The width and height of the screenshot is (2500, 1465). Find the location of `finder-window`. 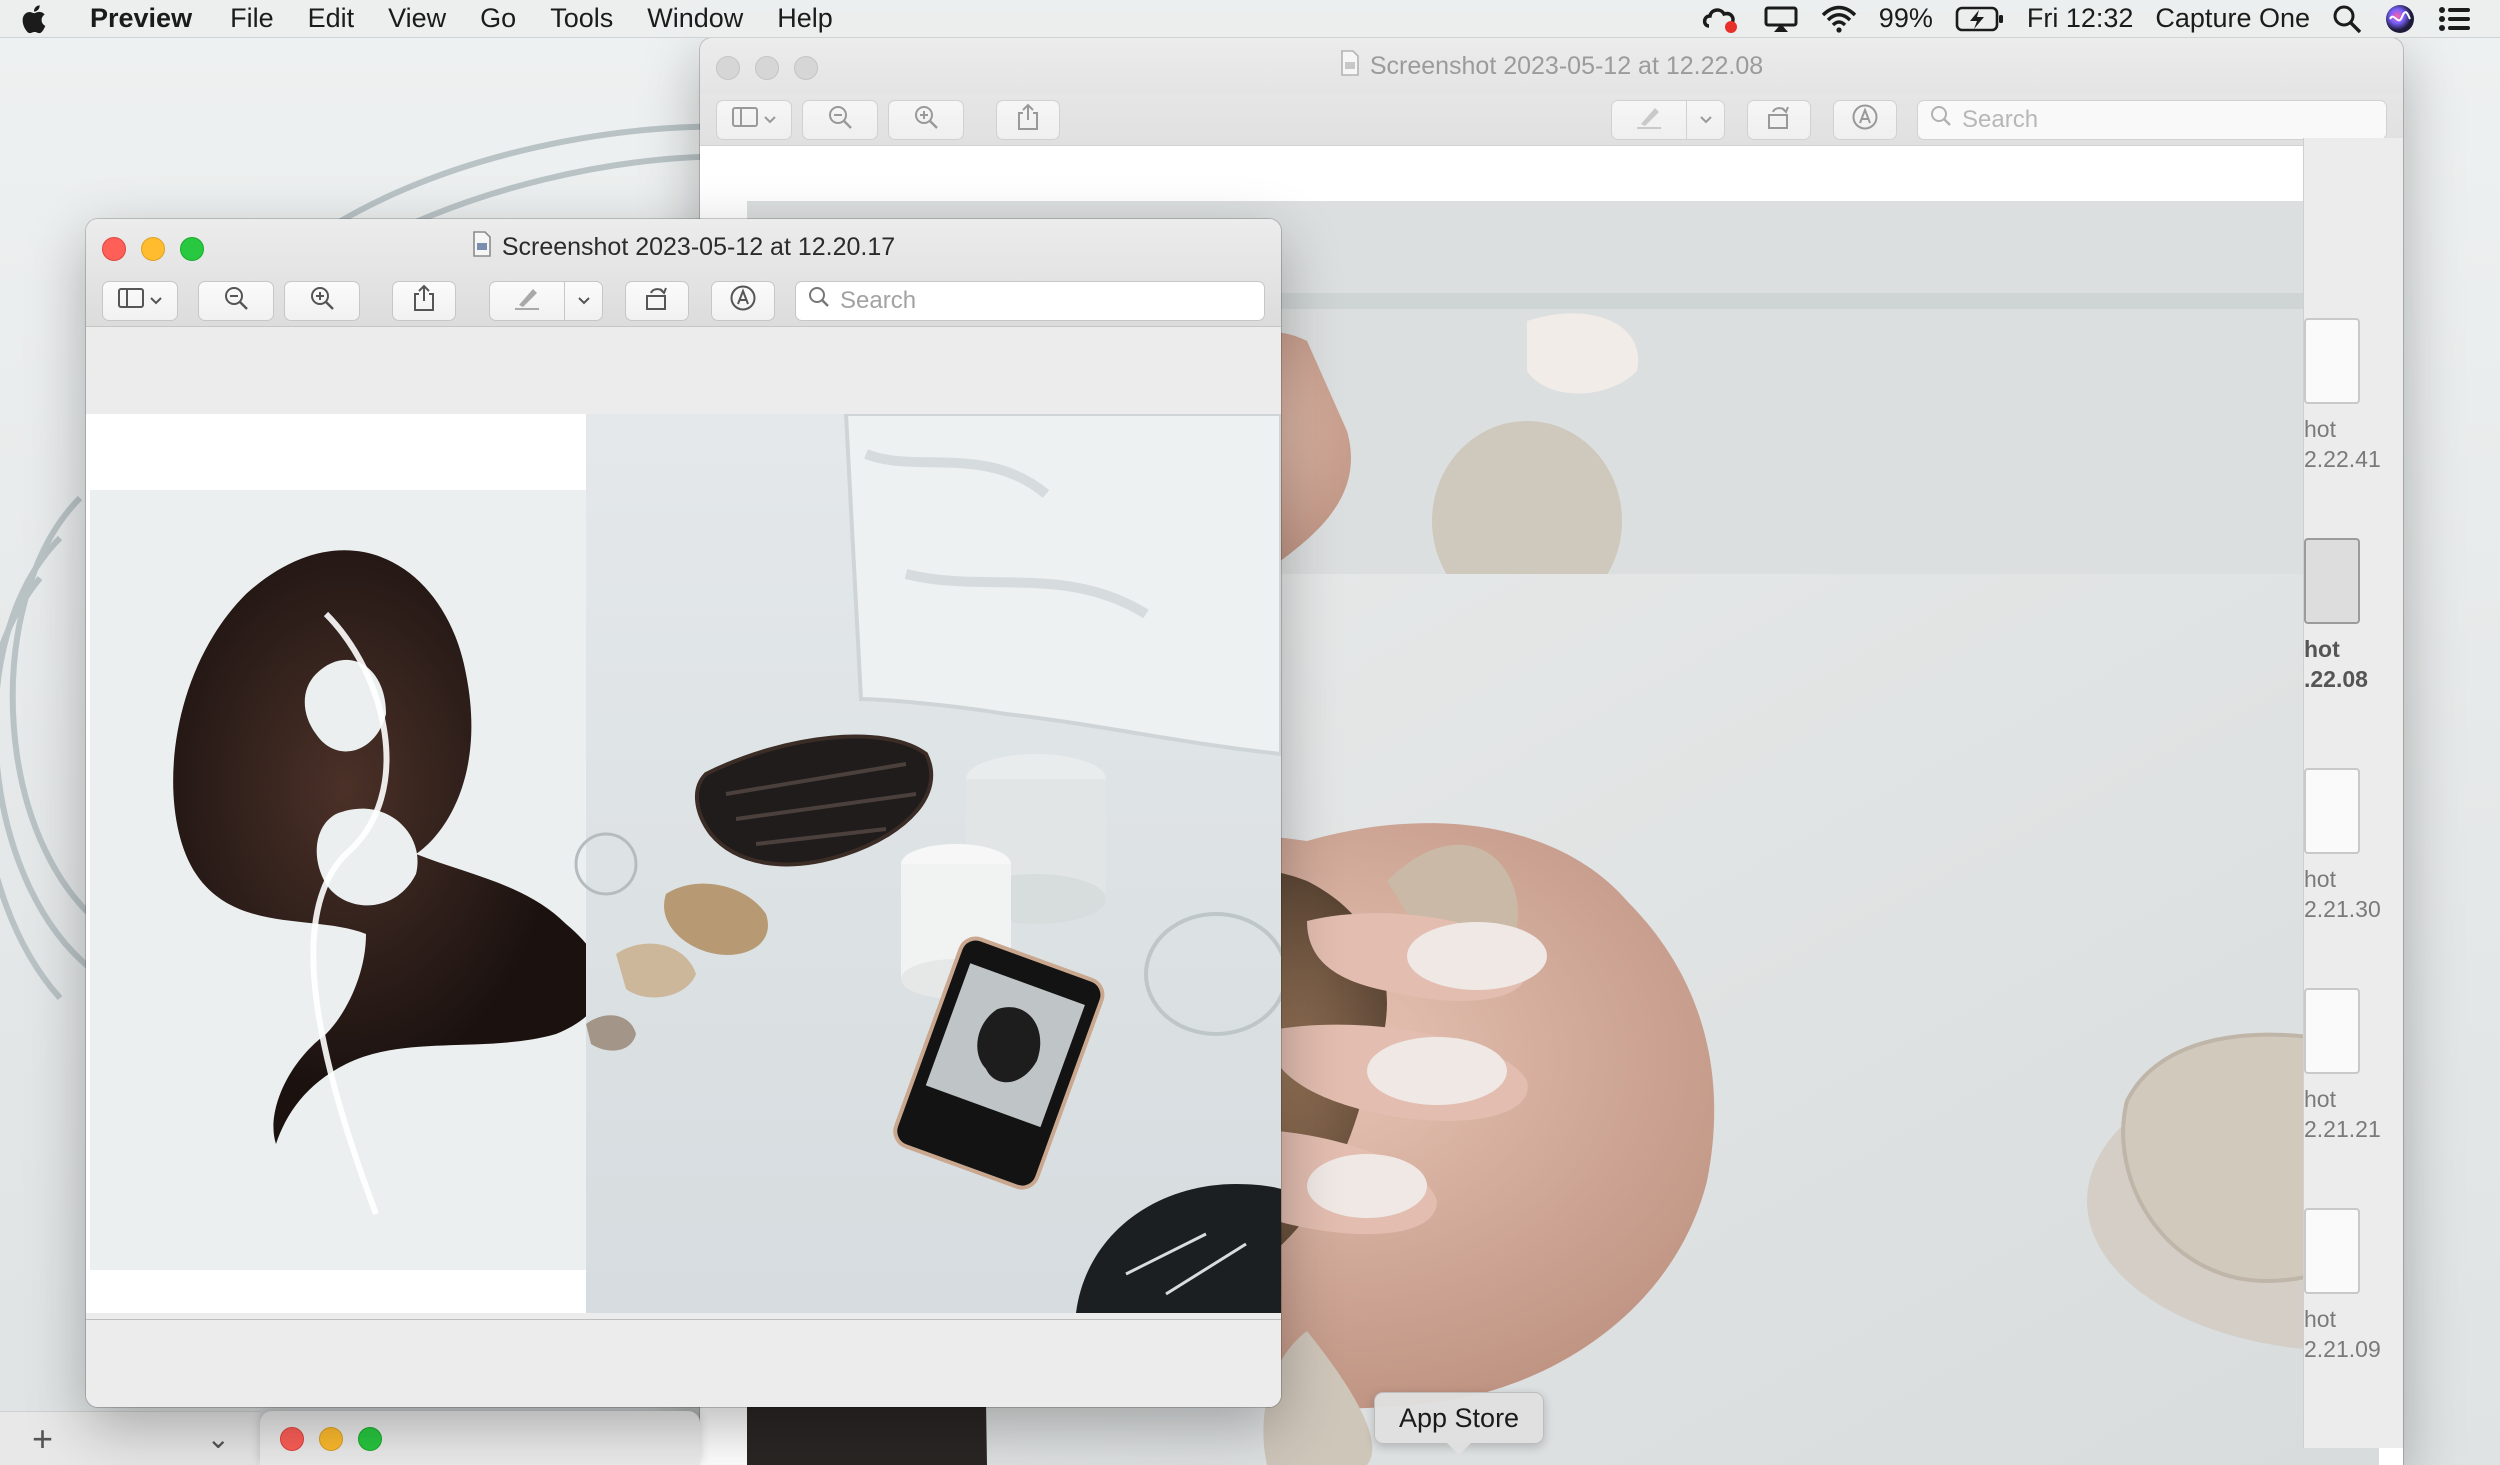

finder-window is located at coordinates (480, 1438).